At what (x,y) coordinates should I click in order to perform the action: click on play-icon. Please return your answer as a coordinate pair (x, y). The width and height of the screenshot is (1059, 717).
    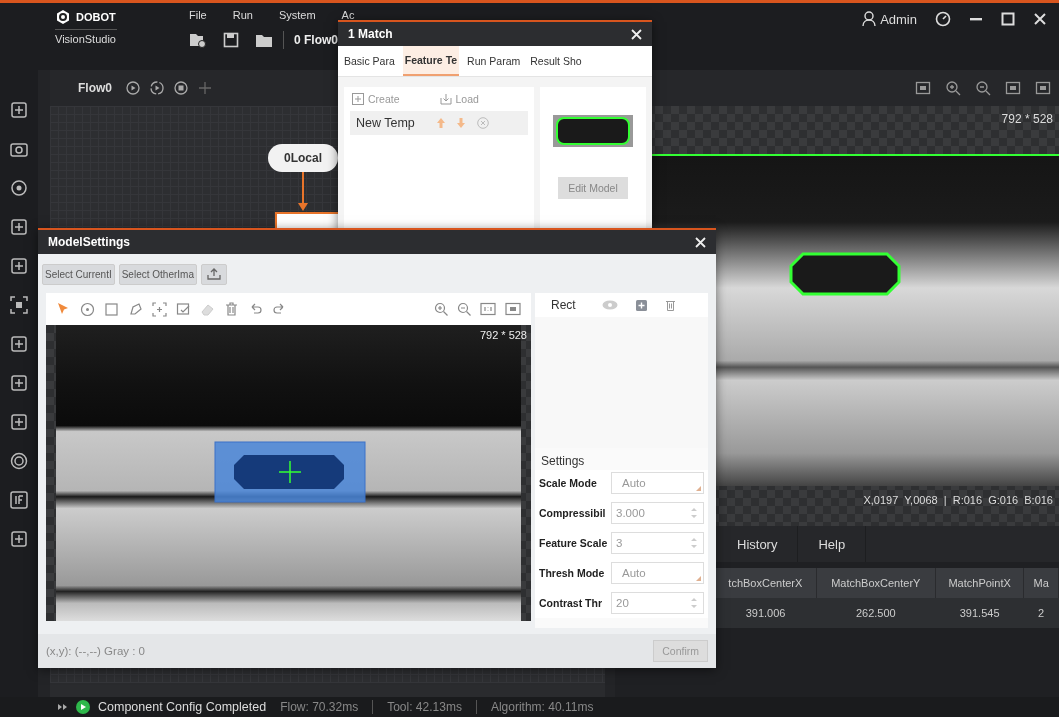
    Looking at the image, I should click on (133, 88).